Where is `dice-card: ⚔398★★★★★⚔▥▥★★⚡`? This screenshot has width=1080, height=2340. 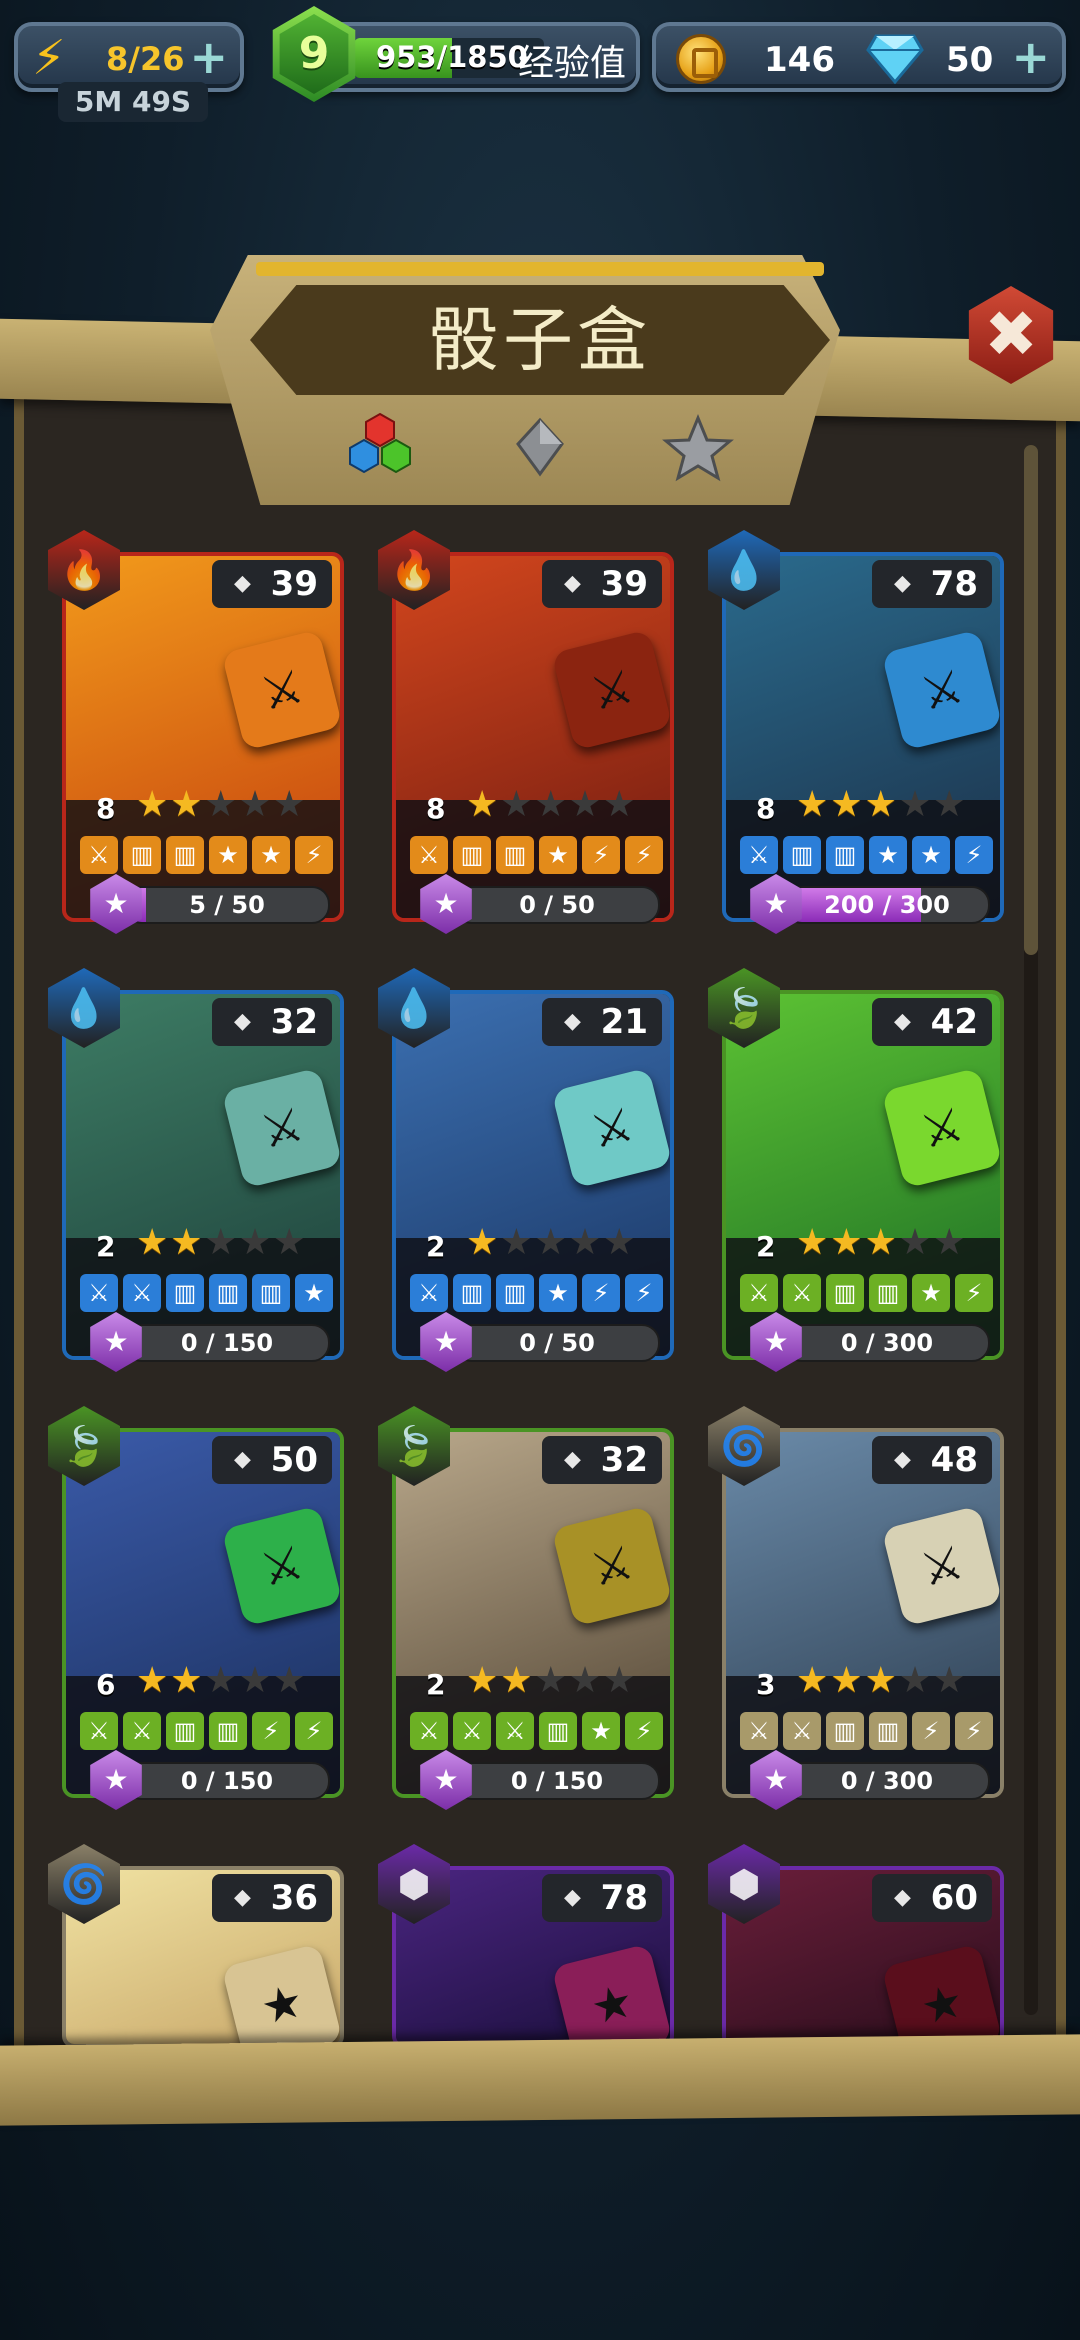 dice-card: ⚔398★★★★★⚔▥▥★★⚡ is located at coordinates (203, 737).